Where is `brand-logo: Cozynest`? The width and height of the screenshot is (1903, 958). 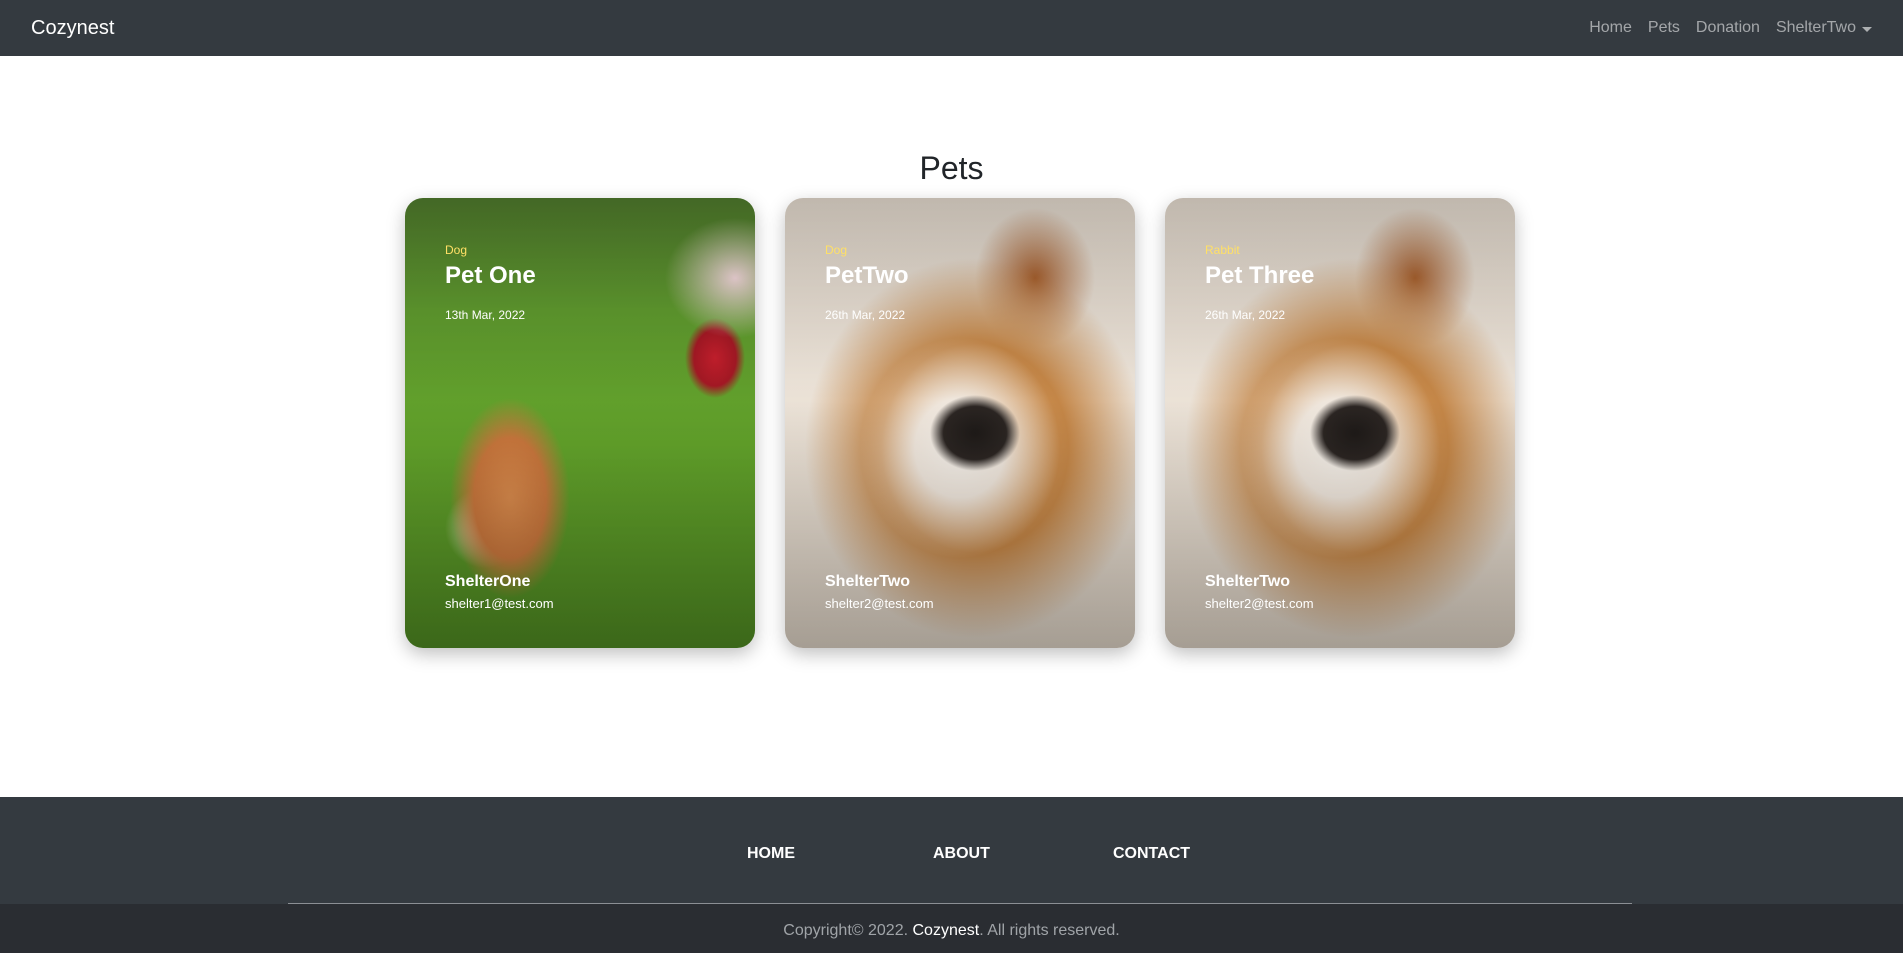 brand-logo: Cozynest is located at coordinates (72, 28).